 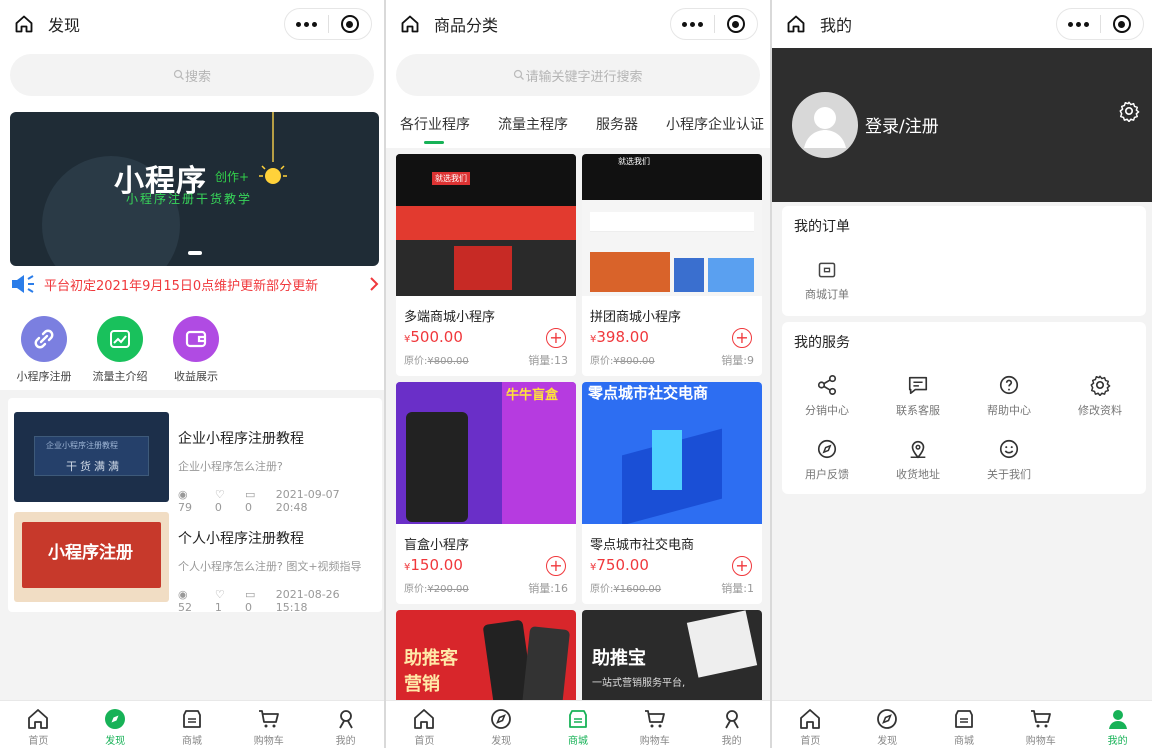 I want to click on settings-icon, so click(x=1129, y=111).